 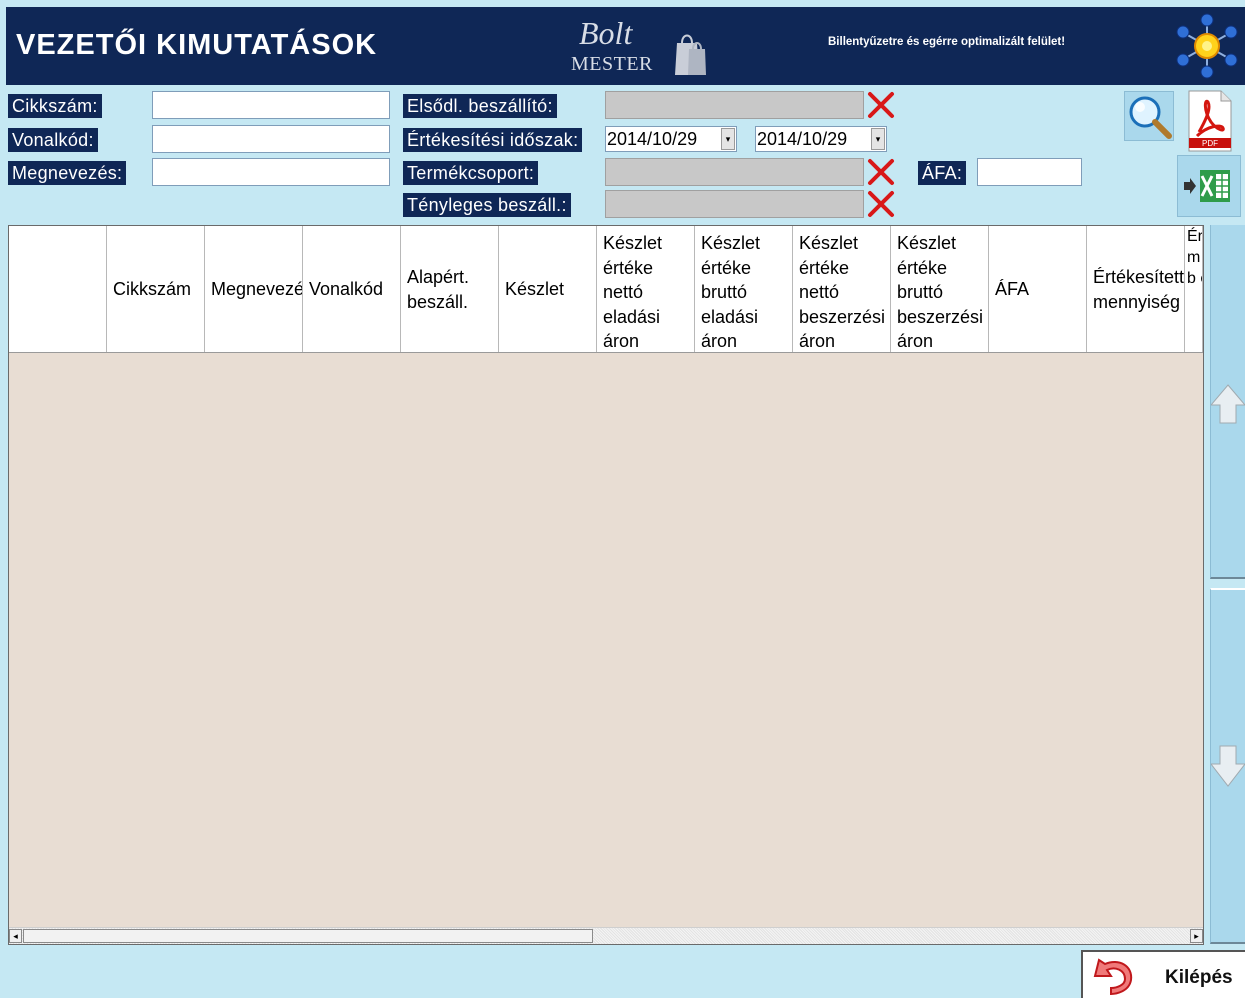 What do you see at coordinates (734, 172) in the screenshot?
I see `termekcsoport-field` at bounding box center [734, 172].